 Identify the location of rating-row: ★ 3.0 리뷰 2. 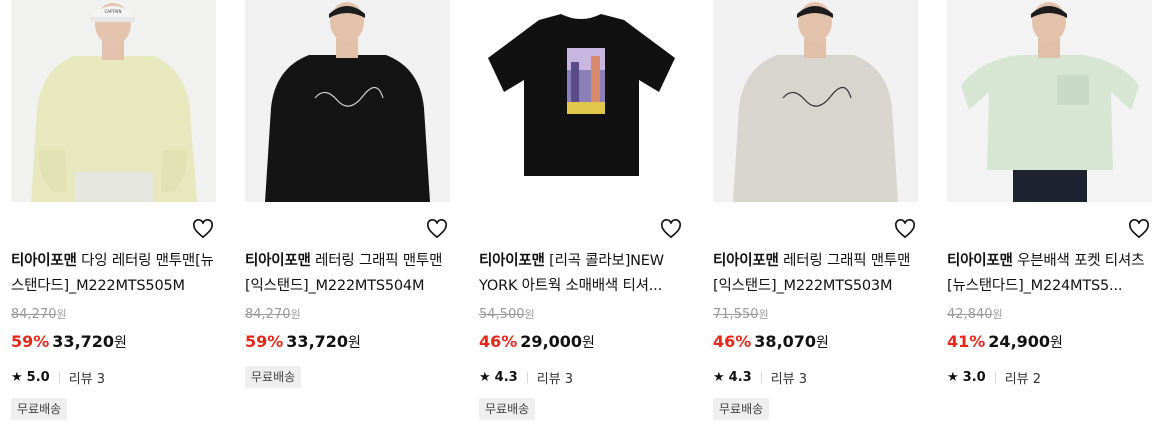
(994, 377).